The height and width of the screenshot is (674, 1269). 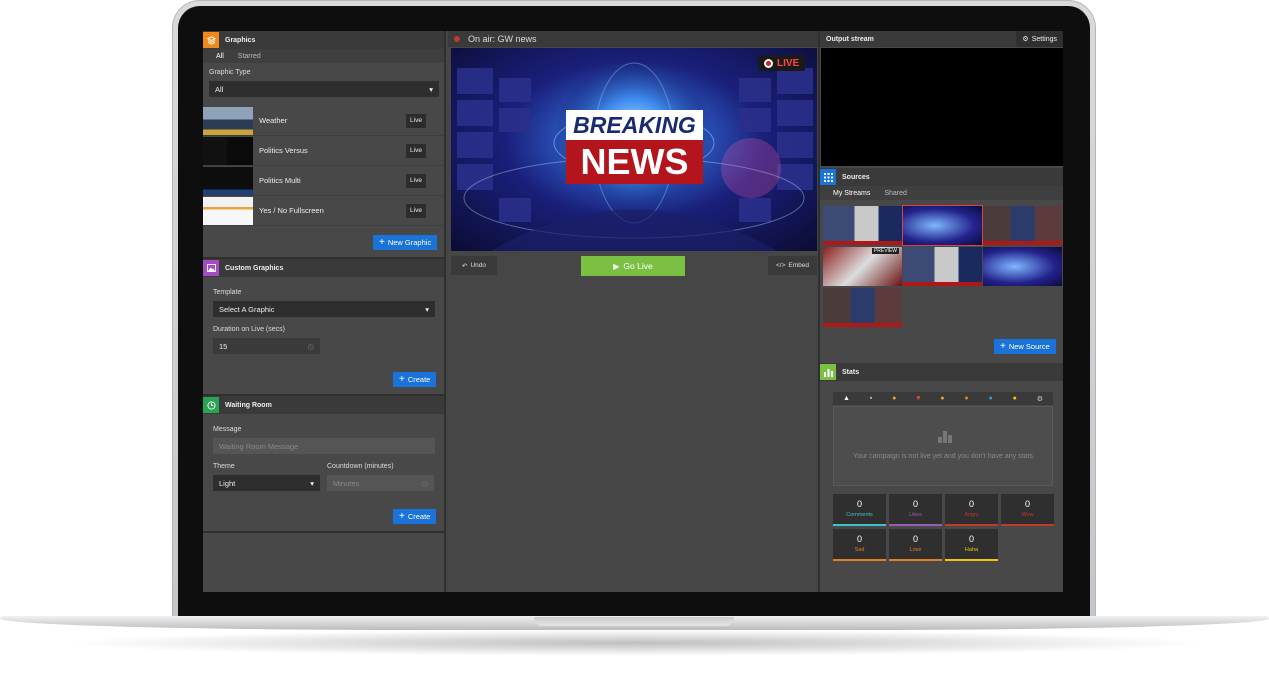 What do you see at coordinates (616, 266) in the screenshot?
I see `play-icon: ▶` at bounding box center [616, 266].